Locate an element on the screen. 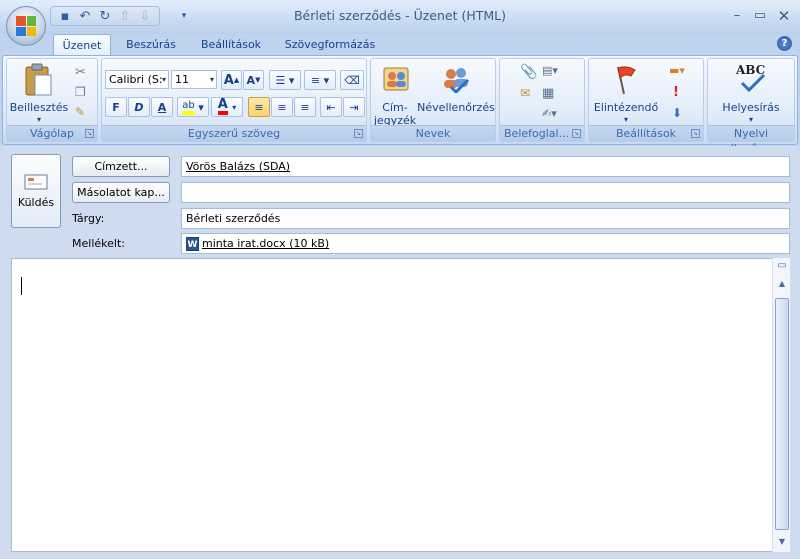  options-launcher-icon: ↘ is located at coordinates (695, 133).